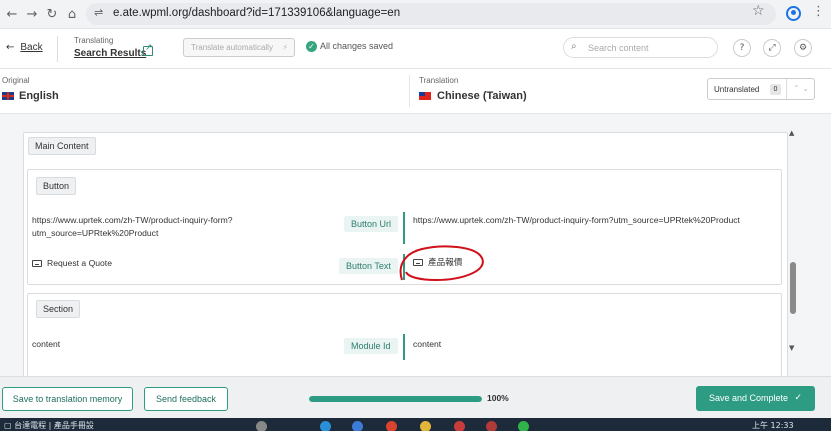 The height and width of the screenshot is (431, 831). Describe the element at coordinates (12, 15) in the screenshot. I see `back-arrow-icon: ←` at that location.